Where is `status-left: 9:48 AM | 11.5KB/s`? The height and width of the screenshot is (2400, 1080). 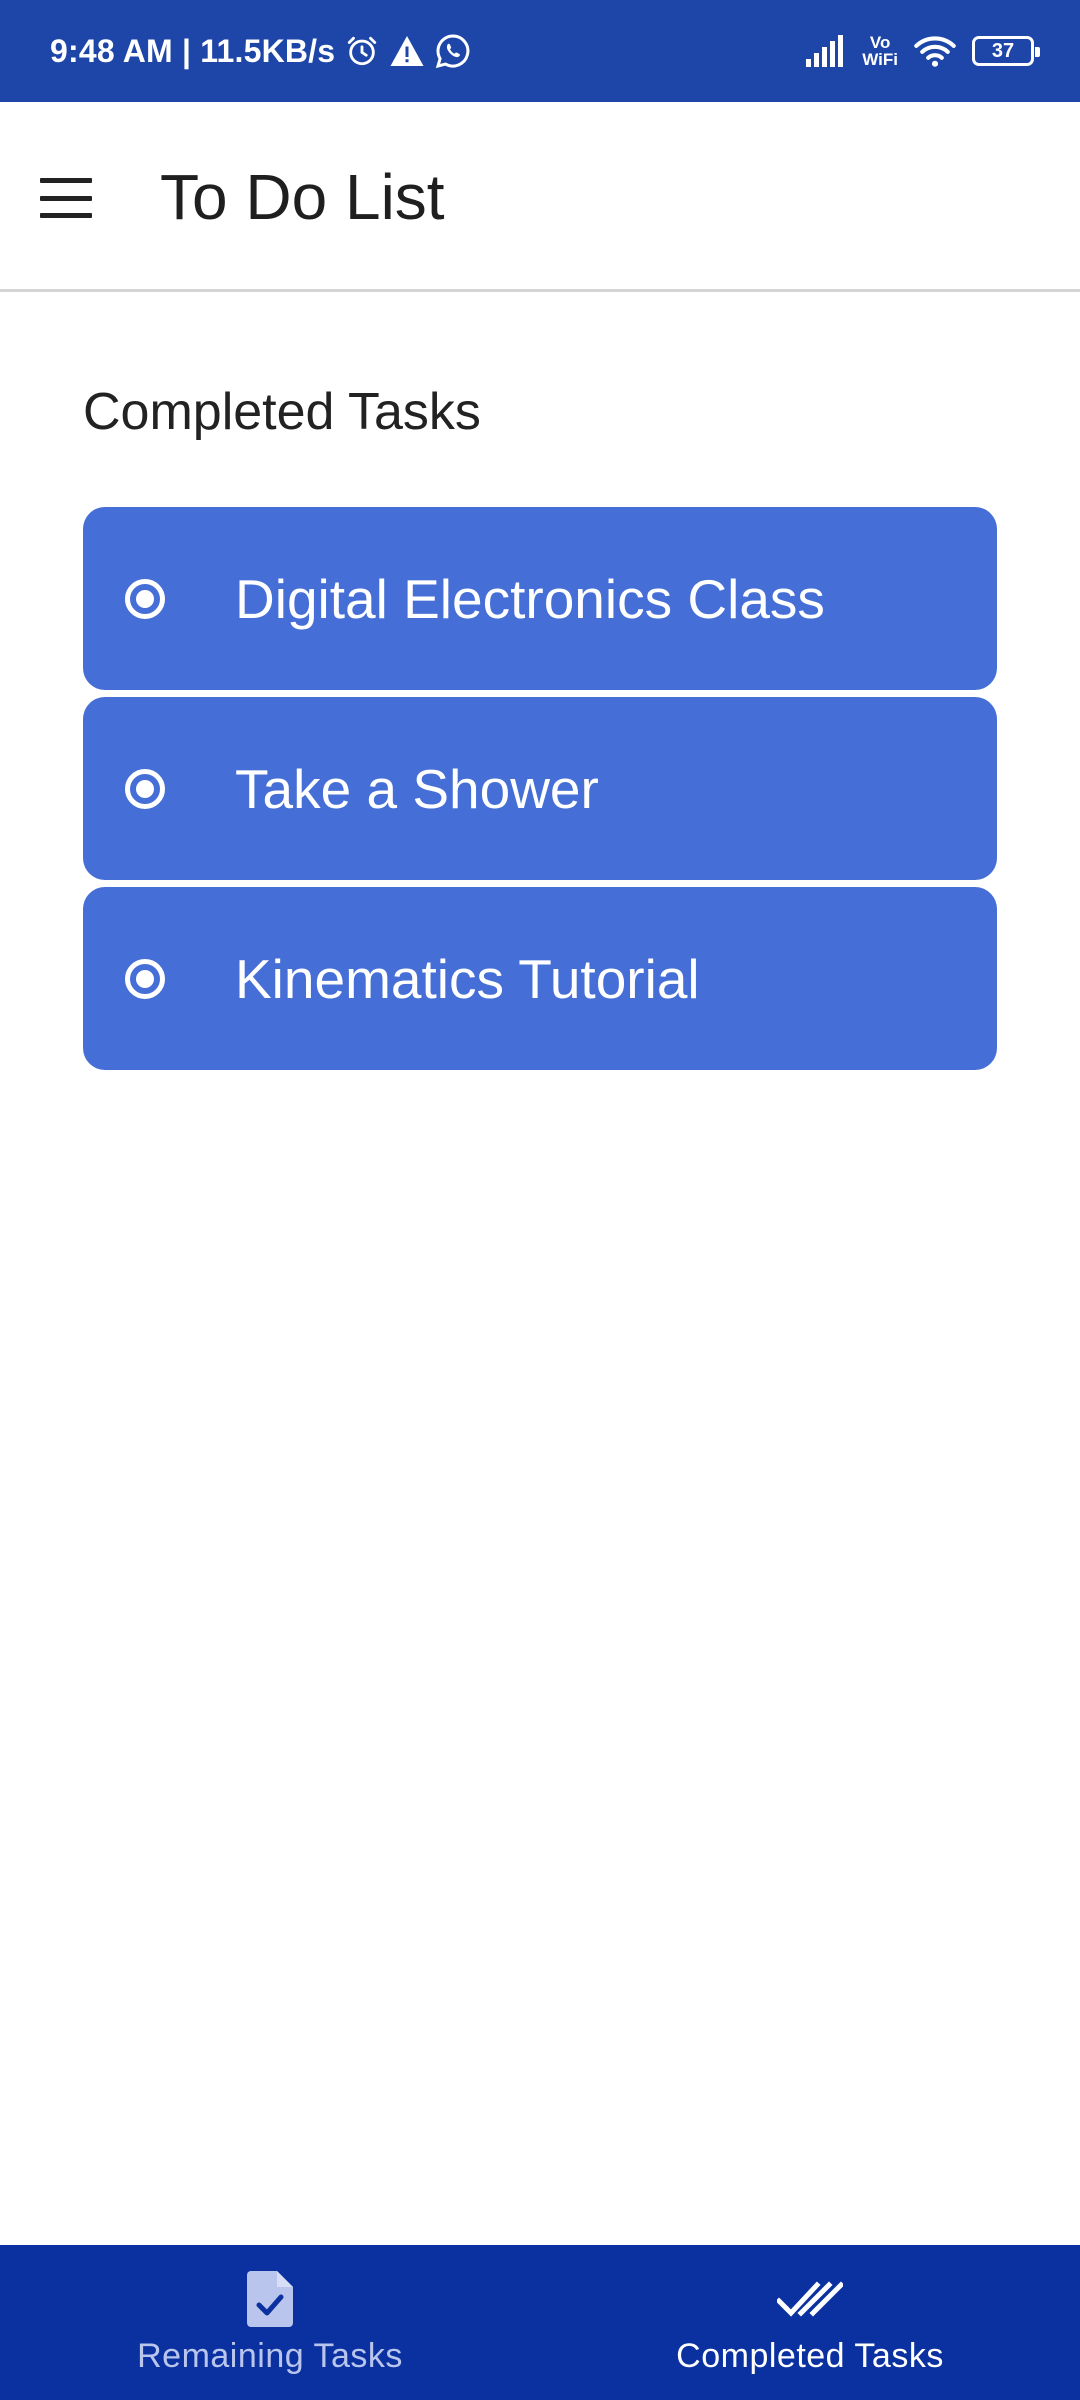 status-left: 9:48 AM | 11.5KB/s is located at coordinates (260, 51).